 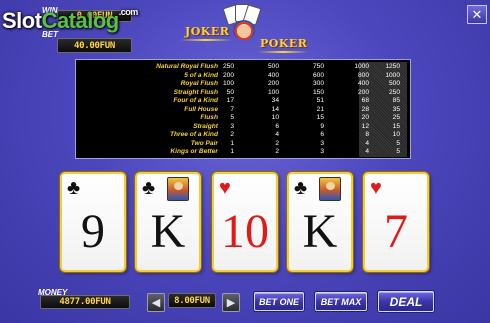 I want to click on card-rank: 9, so click(x=93, y=231).